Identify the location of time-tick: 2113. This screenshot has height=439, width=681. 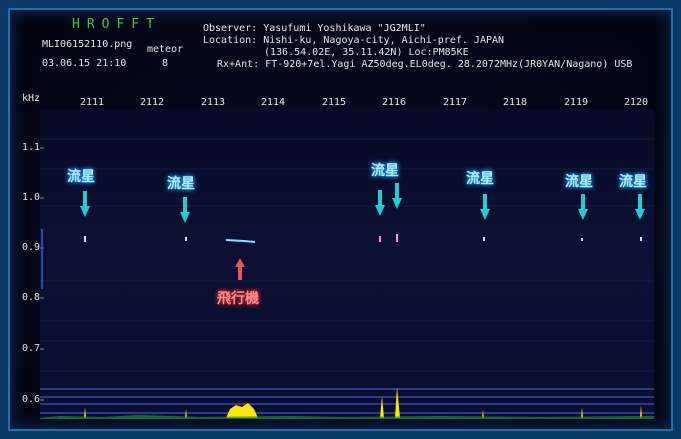
(213, 102).